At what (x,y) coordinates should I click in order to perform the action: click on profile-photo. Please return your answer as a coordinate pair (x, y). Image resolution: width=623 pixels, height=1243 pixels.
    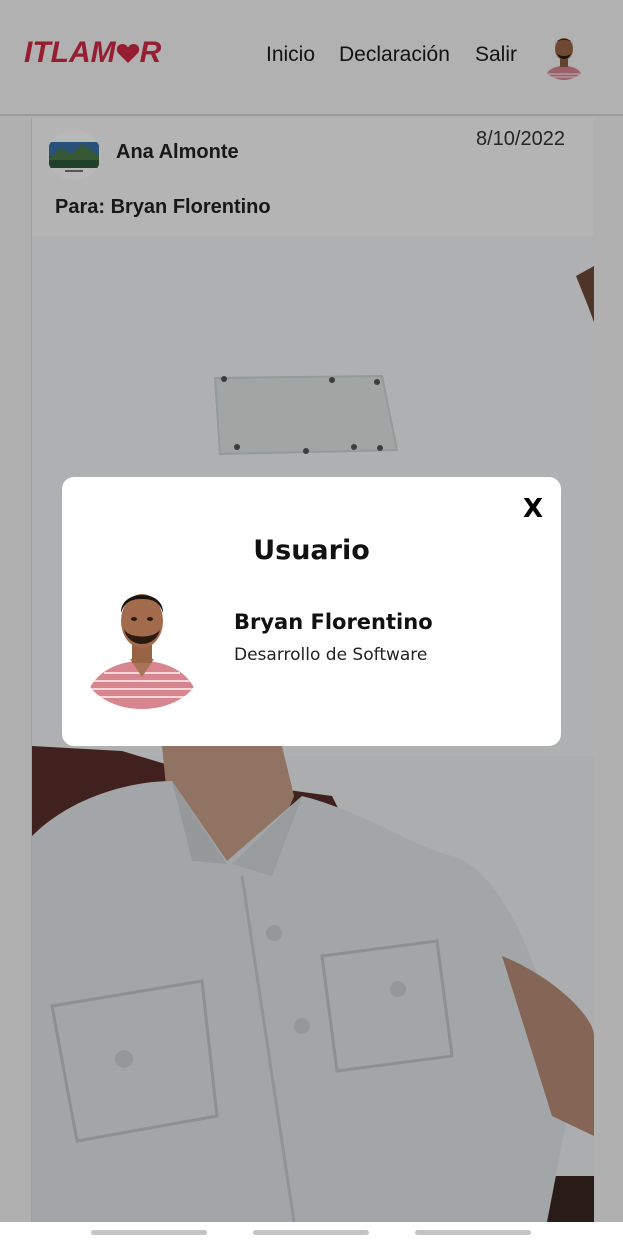
    Looking at the image, I should click on (142, 645).